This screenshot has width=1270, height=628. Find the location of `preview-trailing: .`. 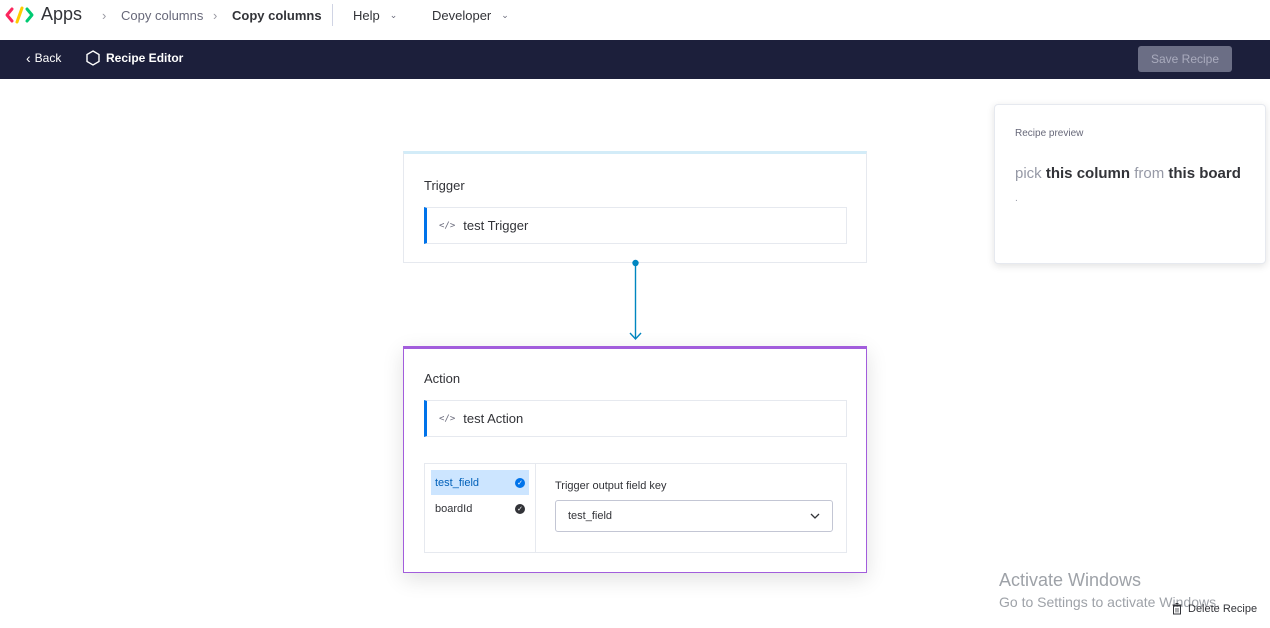

preview-trailing: . is located at coordinates (1016, 198).